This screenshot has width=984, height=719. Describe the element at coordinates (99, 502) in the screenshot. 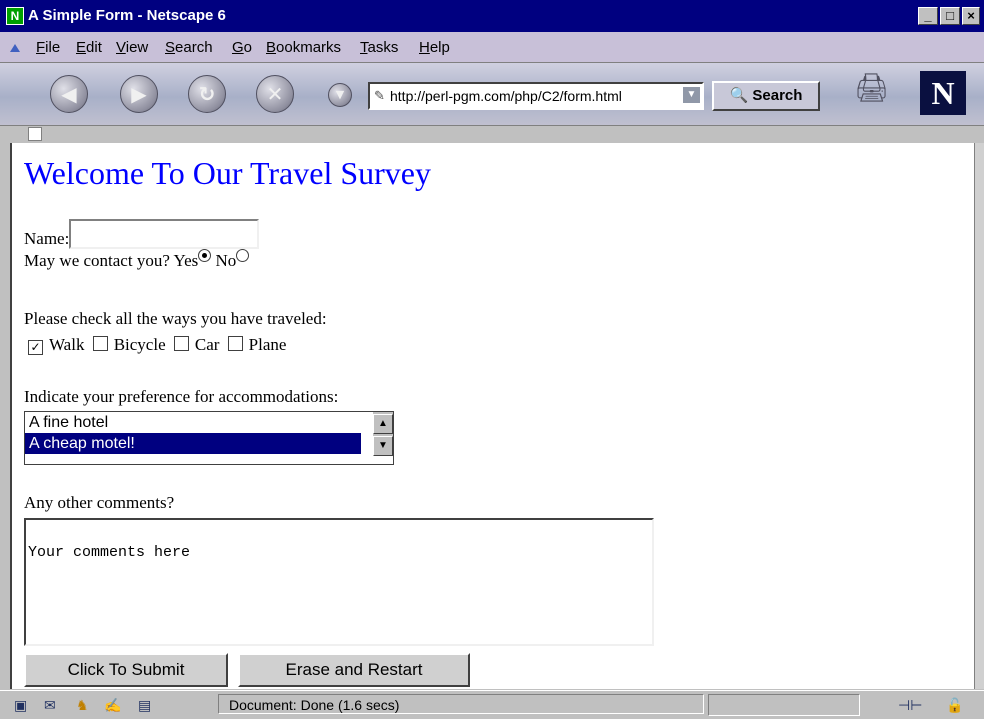

I see `comments-label: Any other comments?` at that location.